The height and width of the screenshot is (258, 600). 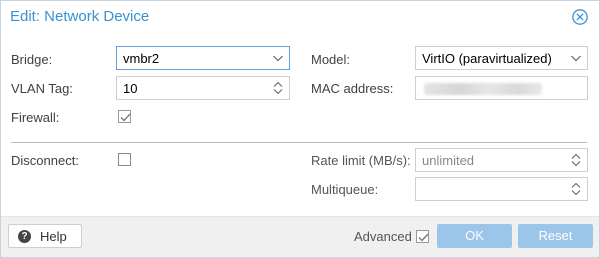 I want to click on mac-address-field, so click(x=501, y=88).